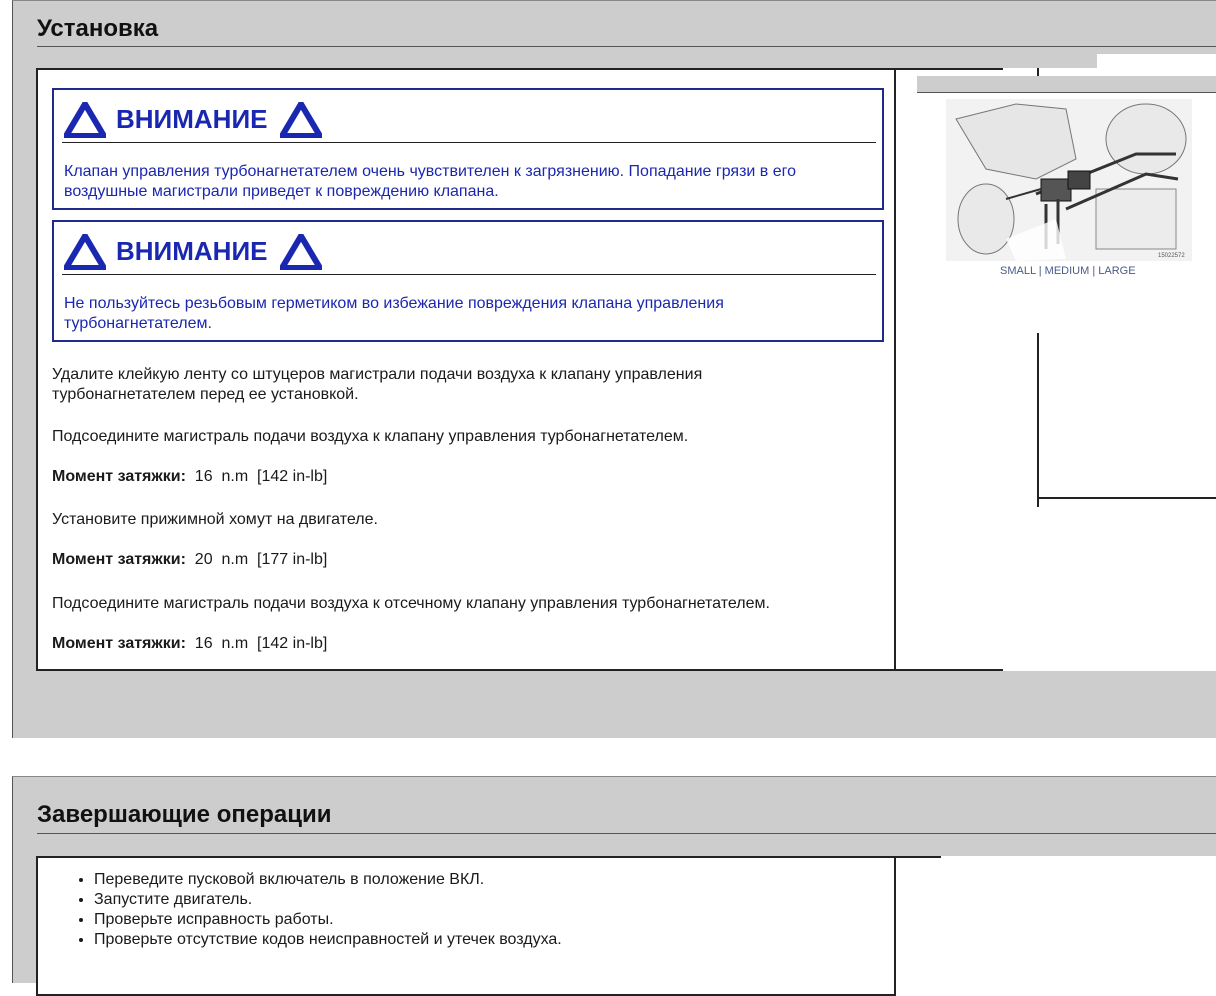 The width and height of the screenshot is (1216, 996). What do you see at coordinates (1078, 857) in the screenshot?
I see `border-gap` at bounding box center [1078, 857].